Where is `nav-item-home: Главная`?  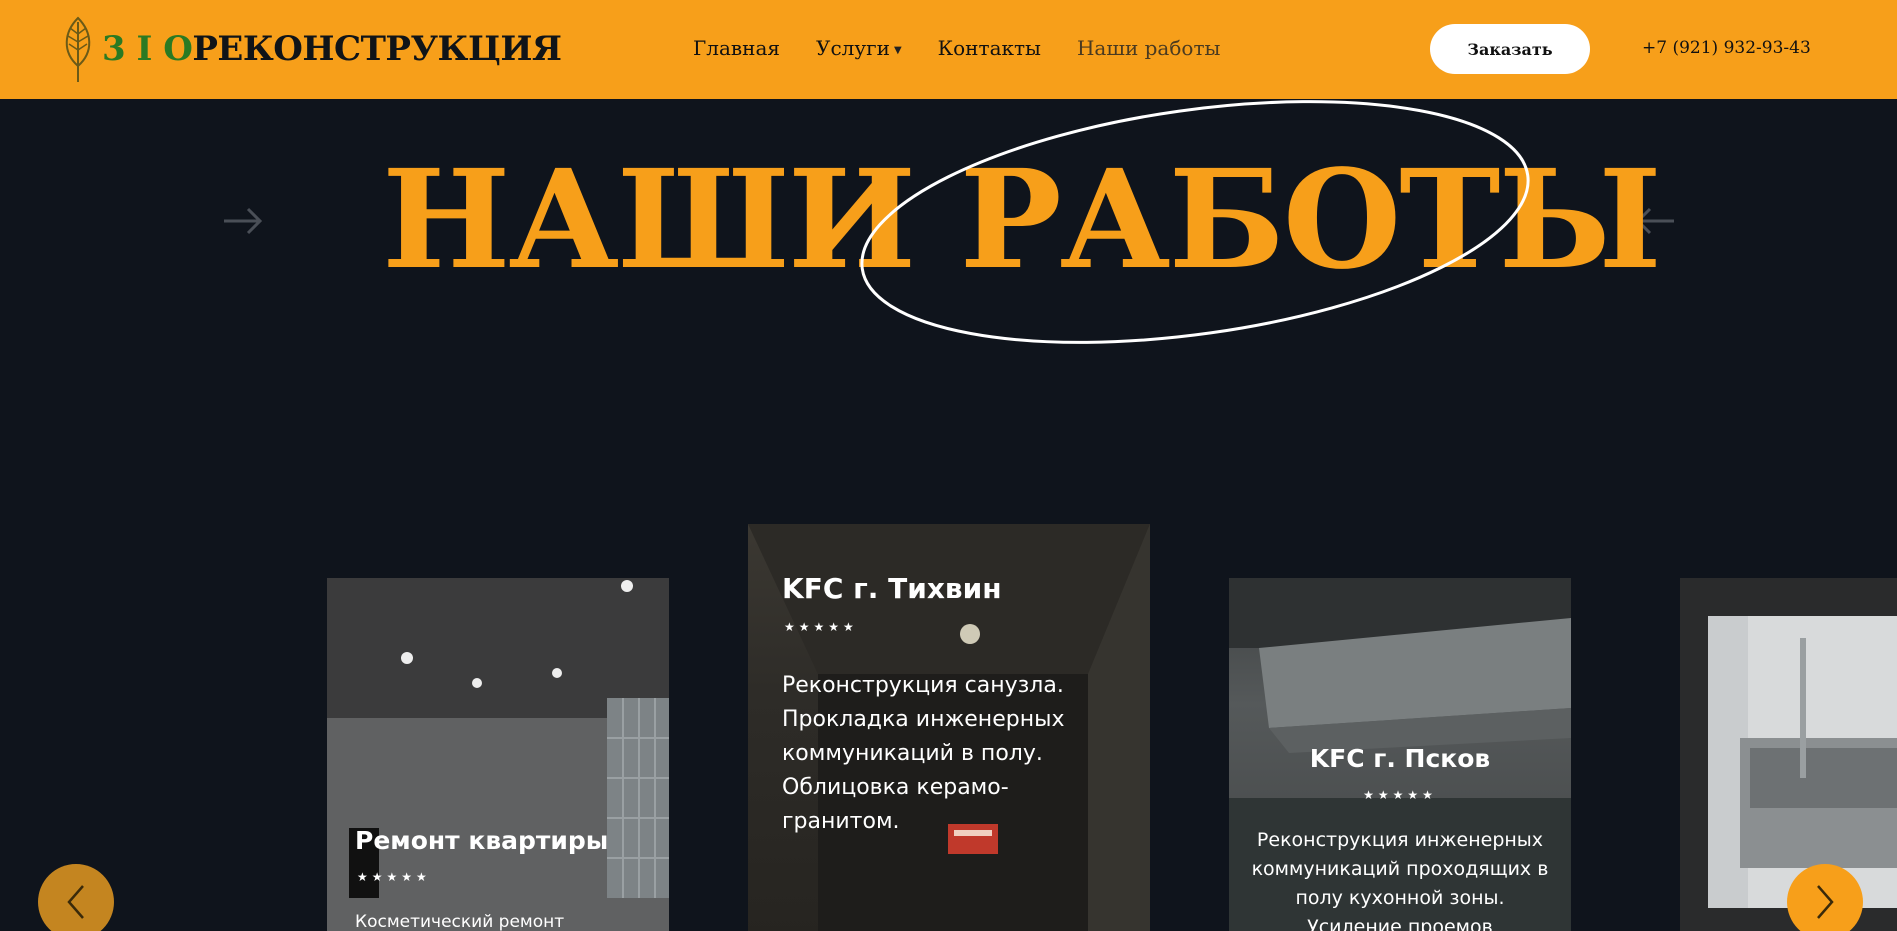 nav-item-home: Главная is located at coordinates (736, 48).